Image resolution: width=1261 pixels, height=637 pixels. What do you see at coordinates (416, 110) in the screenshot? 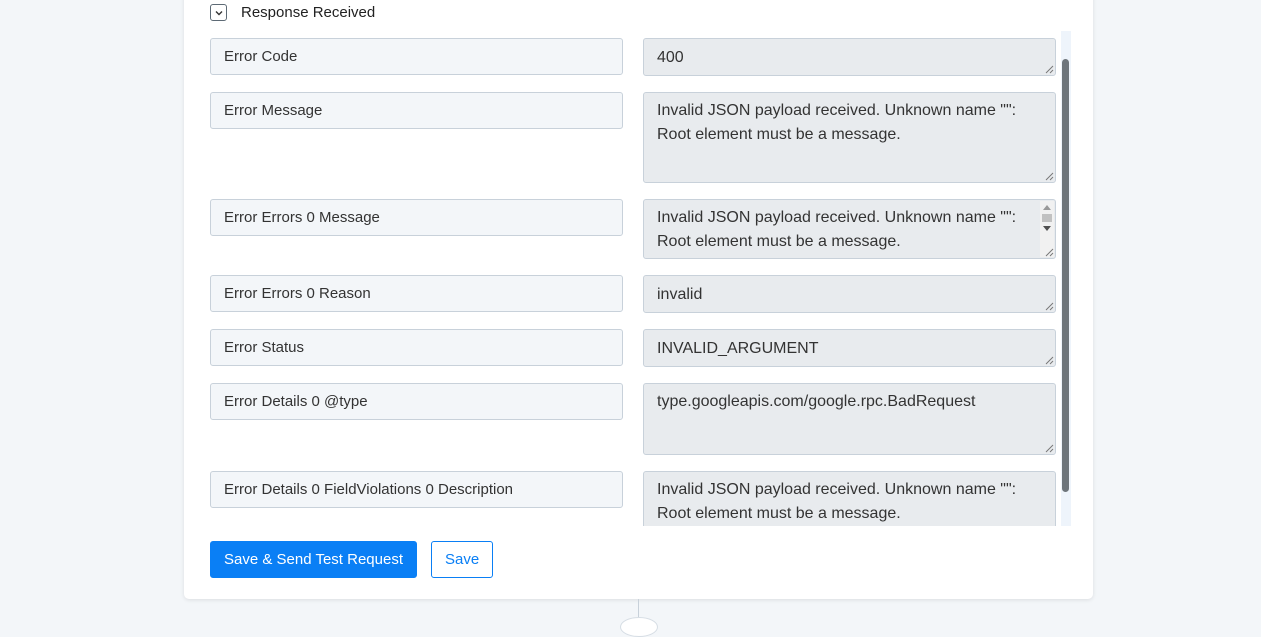
I see `field-label: Error Message` at bounding box center [416, 110].